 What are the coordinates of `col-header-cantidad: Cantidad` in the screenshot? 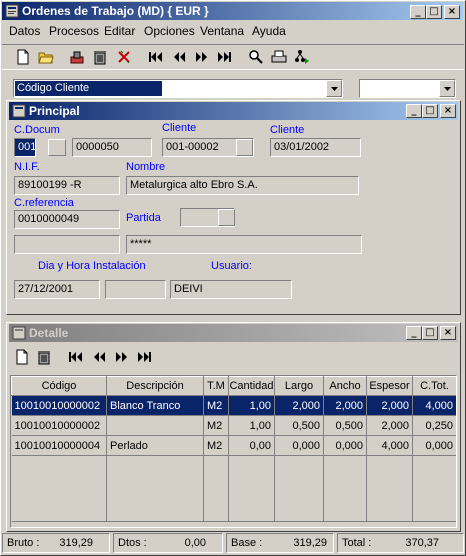 It's located at (251, 386).